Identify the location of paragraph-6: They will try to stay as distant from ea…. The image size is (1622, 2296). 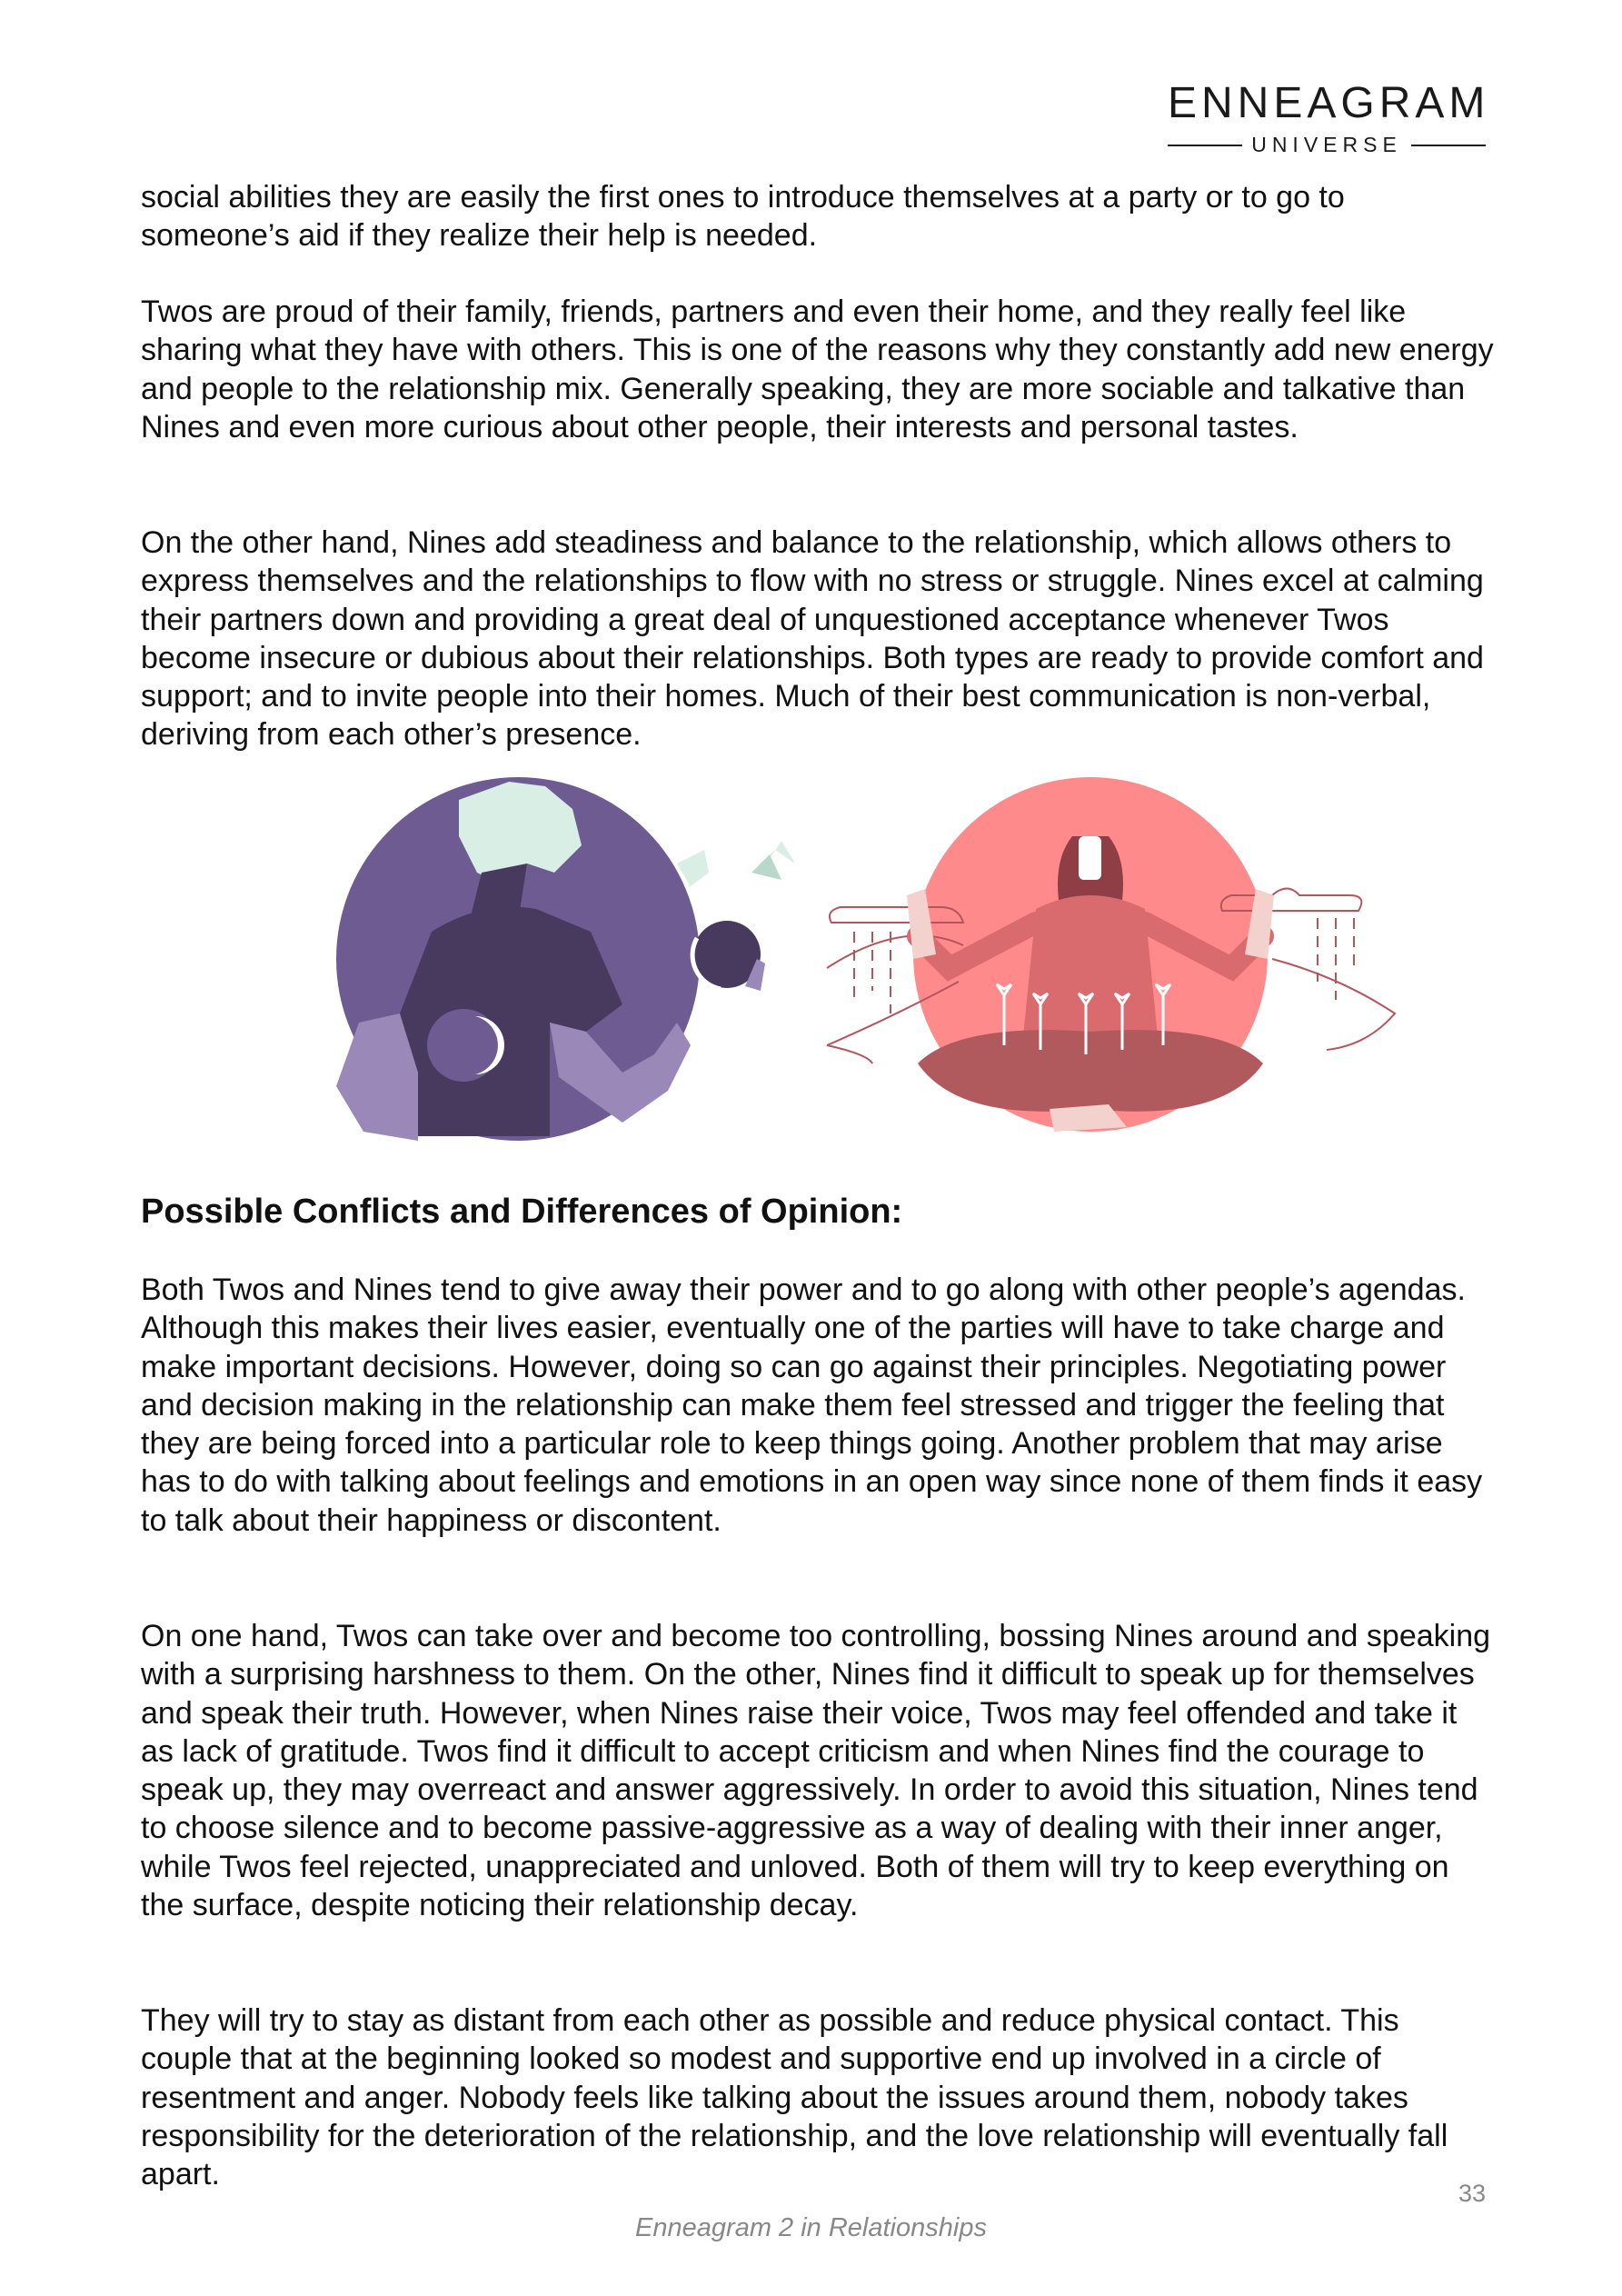
(794, 2097).